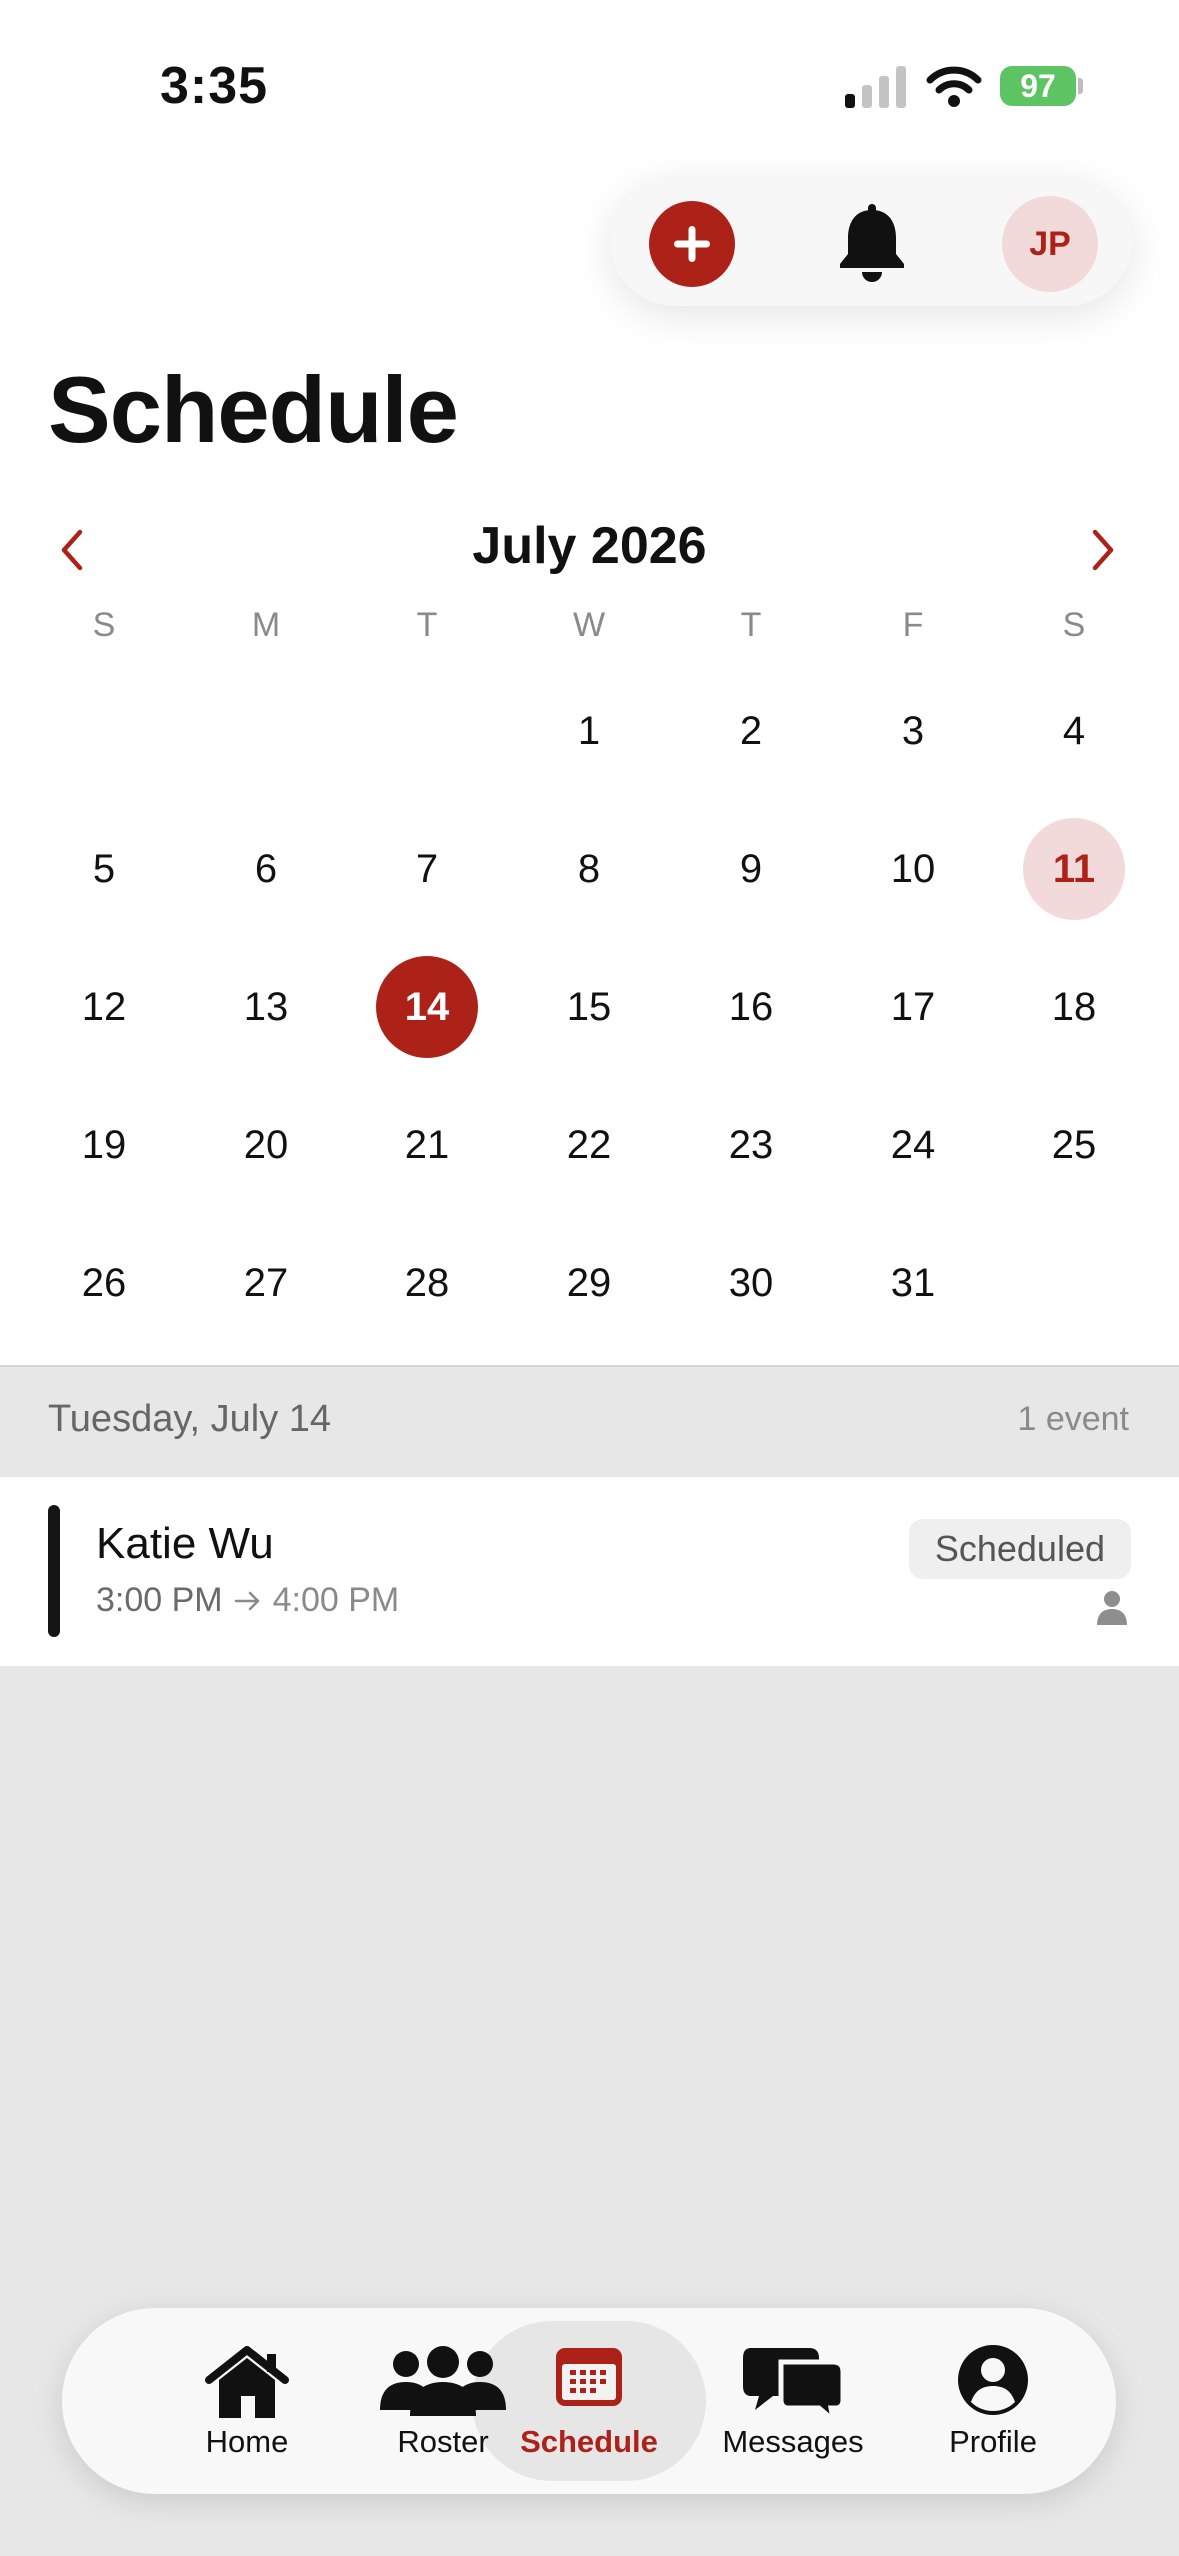 This screenshot has width=1179, height=2556. What do you see at coordinates (913, 731) in the screenshot?
I see `calendar-day: 3` at bounding box center [913, 731].